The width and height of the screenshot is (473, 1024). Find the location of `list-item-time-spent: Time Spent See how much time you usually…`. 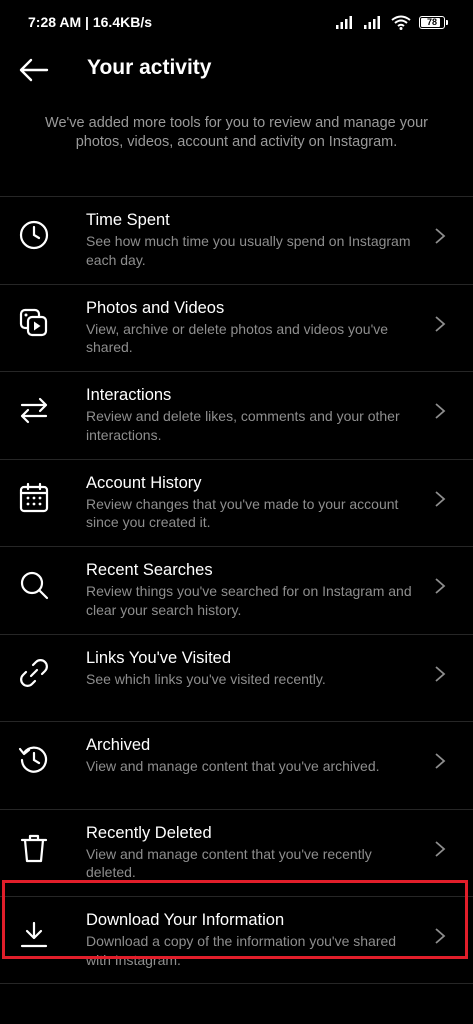

list-item-time-spent: Time Spent See how much time you usually… is located at coordinates (236, 240).